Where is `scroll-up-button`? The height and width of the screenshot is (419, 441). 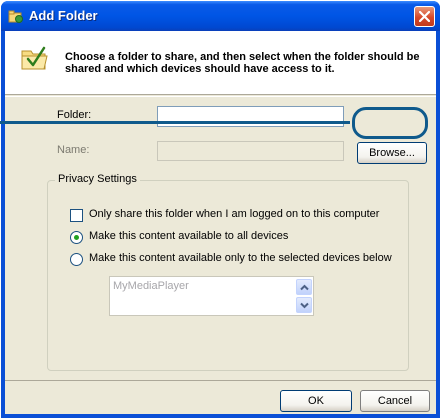
scroll-up-button is located at coordinates (304, 287).